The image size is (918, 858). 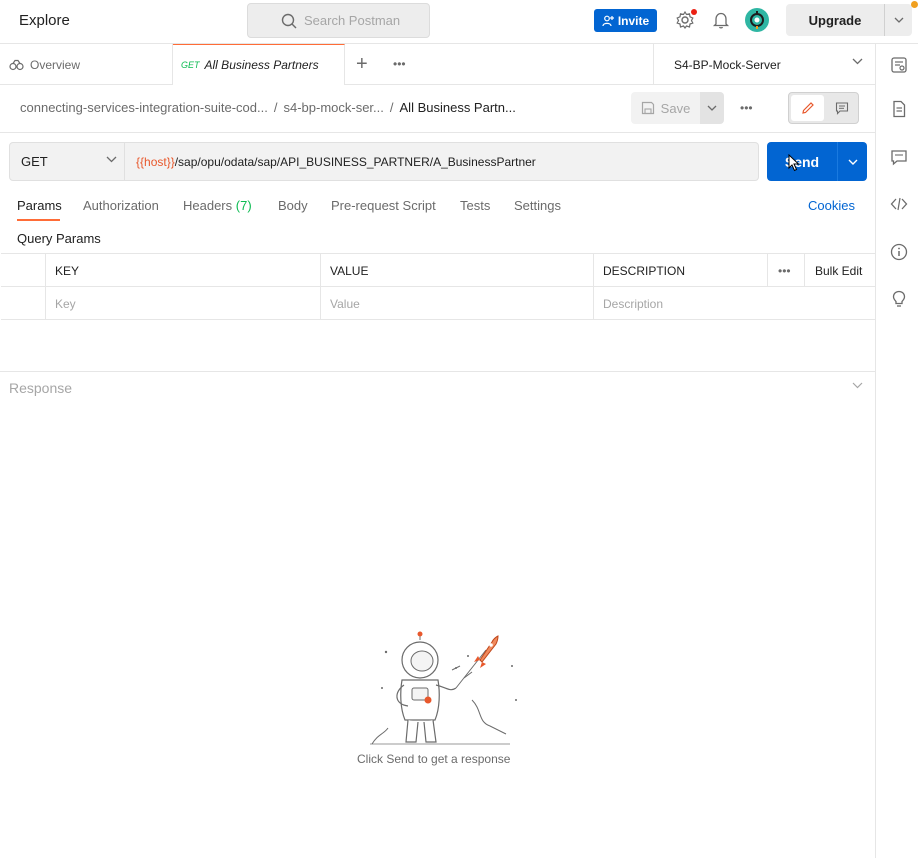 What do you see at coordinates (899, 65) in the screenshot?
I see `environment-quicklook-icon` at bounding box center [899, 65].